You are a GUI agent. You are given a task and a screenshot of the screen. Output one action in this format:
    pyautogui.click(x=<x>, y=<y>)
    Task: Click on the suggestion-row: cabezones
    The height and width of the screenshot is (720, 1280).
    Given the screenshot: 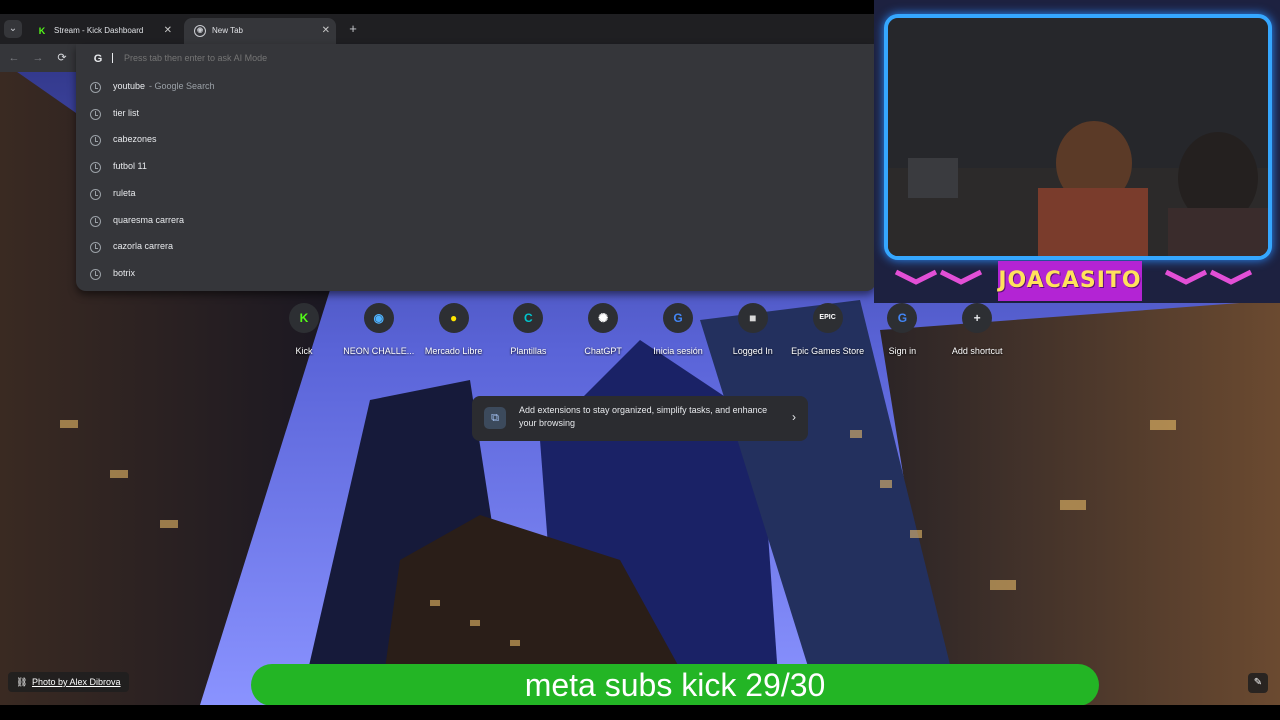 What is the action you would take?
    pyautogui.click(x=476, y=142)
    